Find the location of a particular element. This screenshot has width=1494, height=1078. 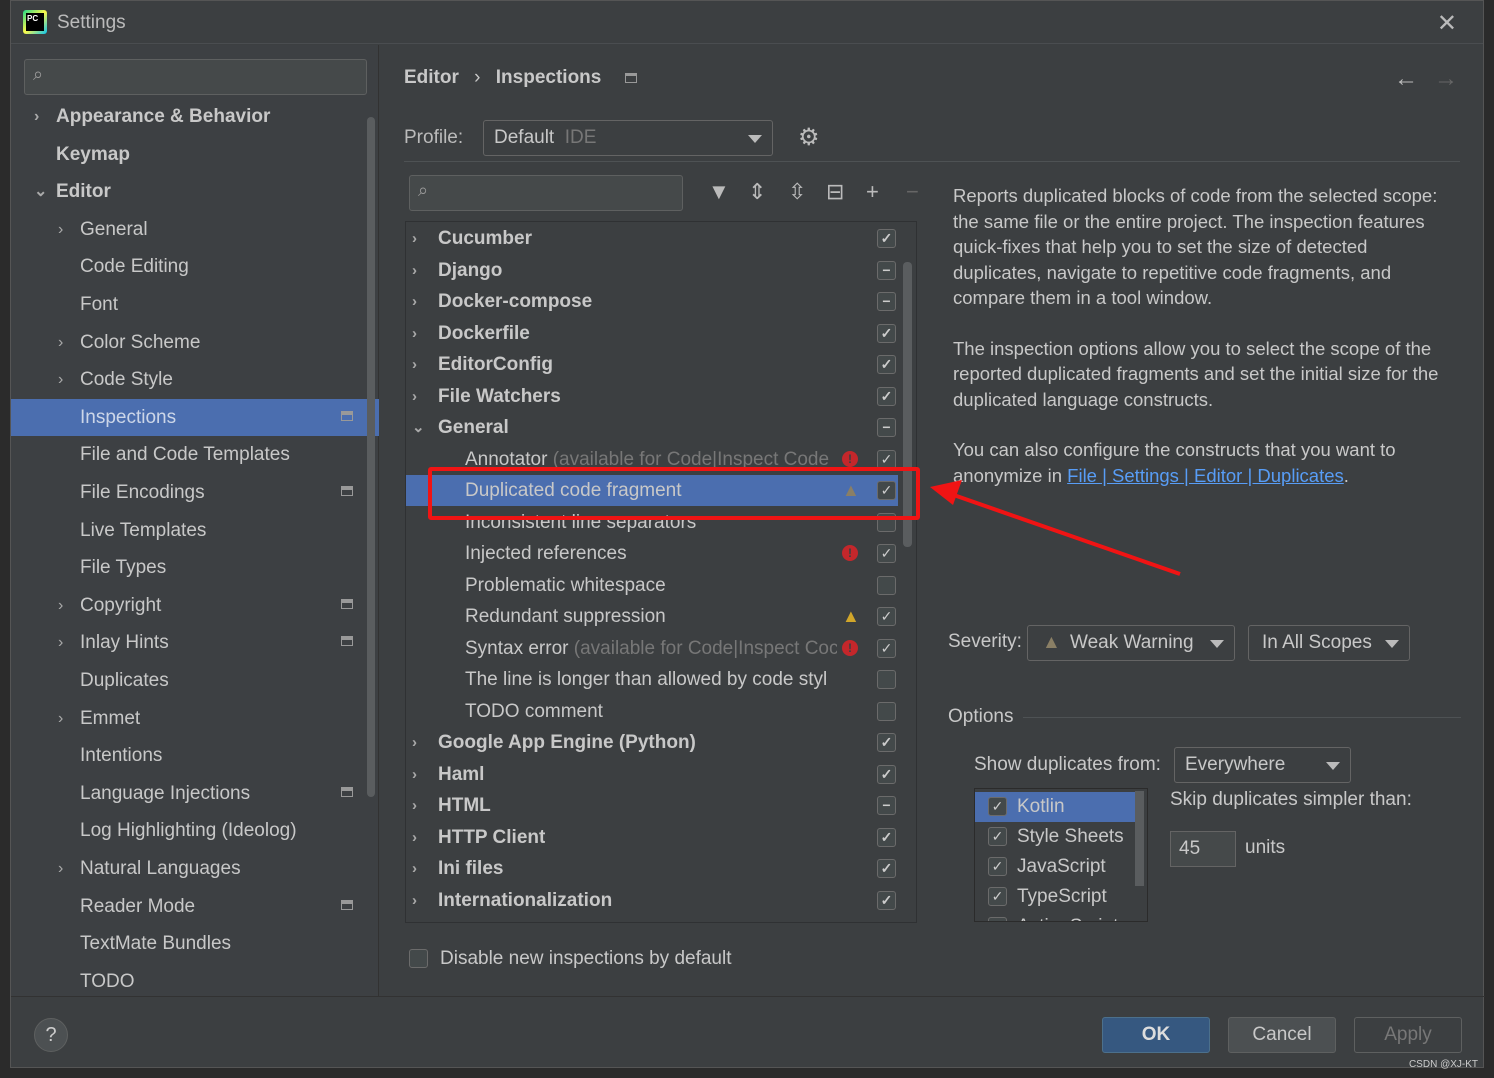

arrow-head is located at coordinates (946, 492).